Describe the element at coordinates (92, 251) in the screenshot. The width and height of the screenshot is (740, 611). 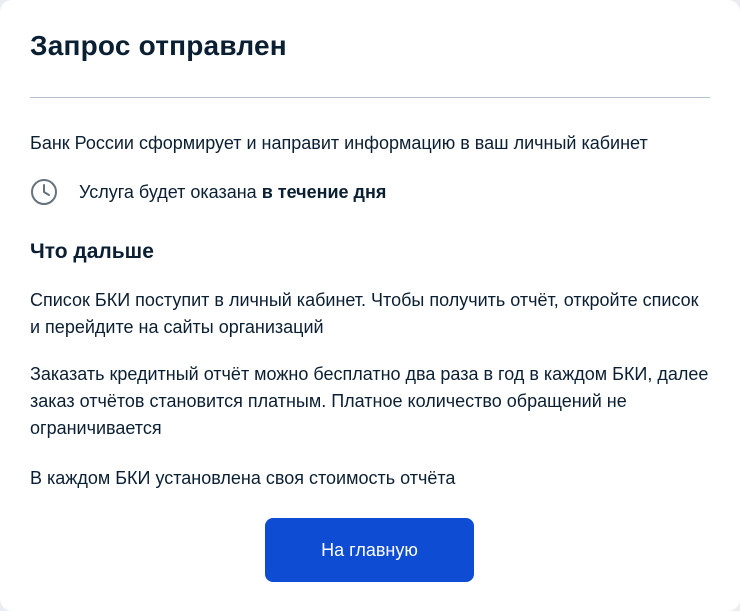
I see `next-steps-title: Что дальше` at that location.